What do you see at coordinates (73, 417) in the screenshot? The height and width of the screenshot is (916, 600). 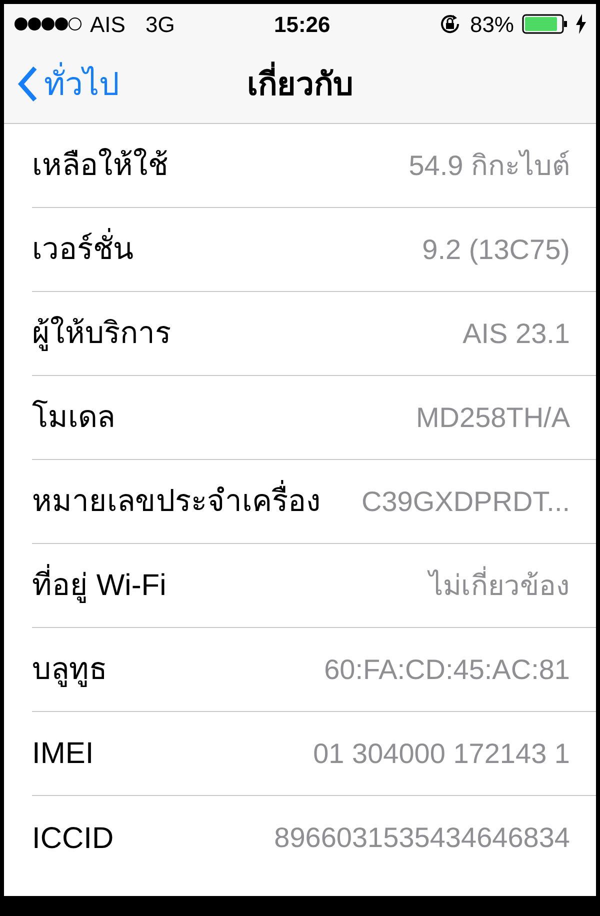 I see `row-label: โมเดล` at bounding box center [73, 417].